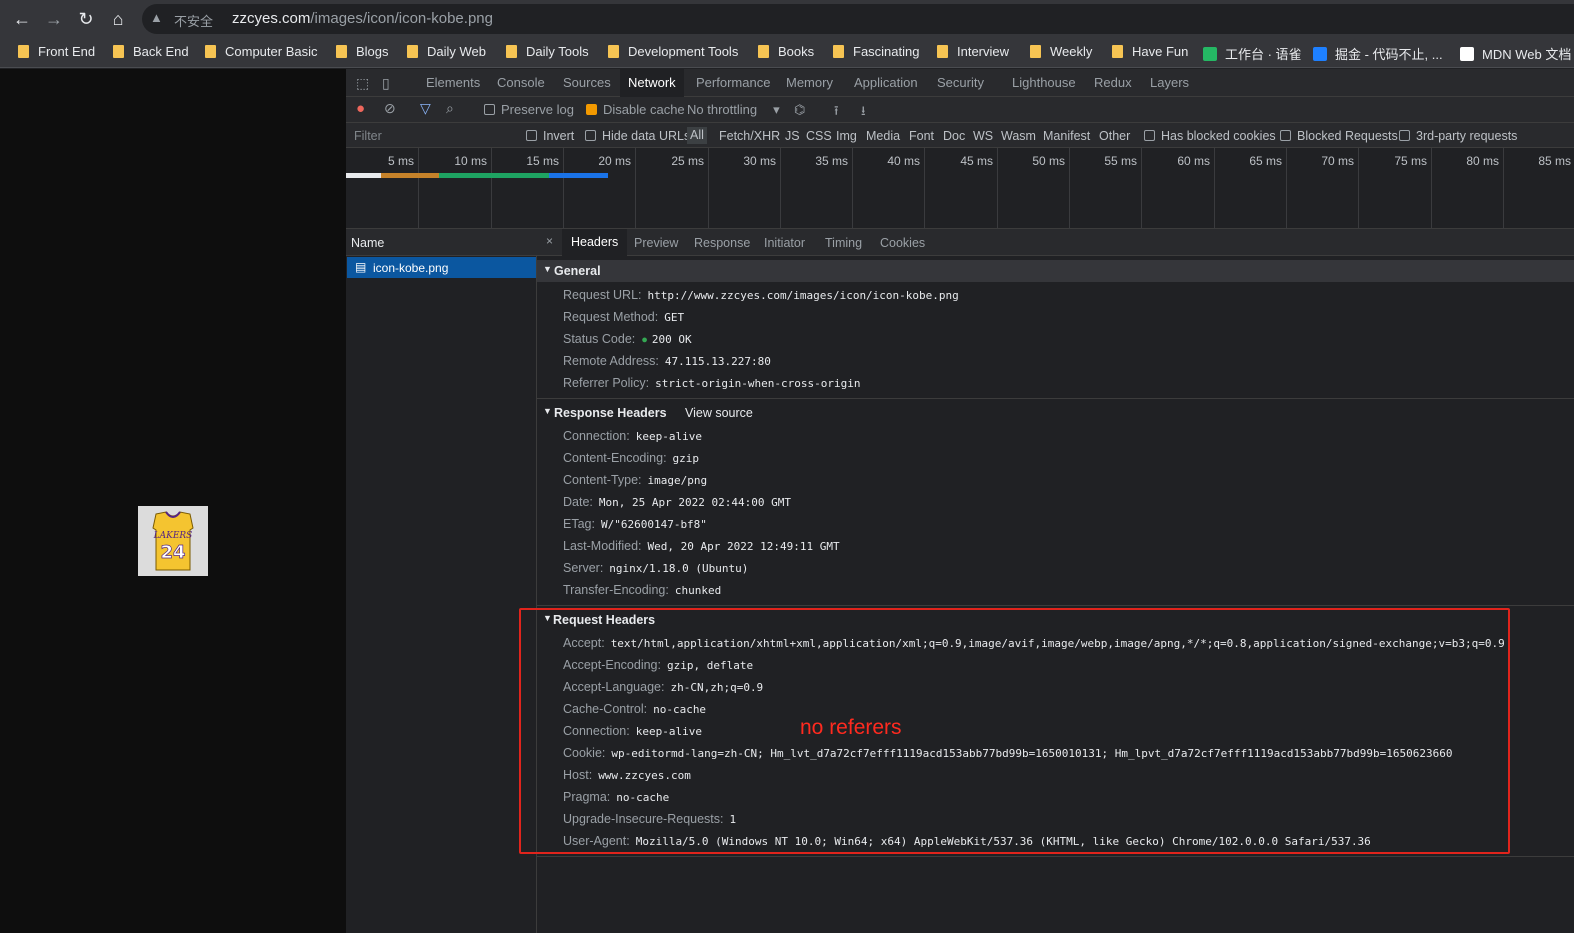 This screenshot has height=933, width=1574. I want to click on close-icon: ×, so click(549, 241).